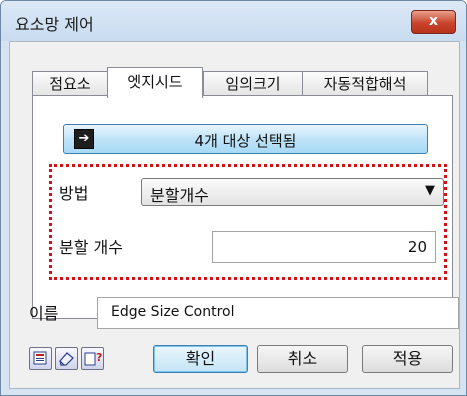  Describe the element at coordinates (44, 313) in the screenshot. I see `name-label: 이름` at that location.